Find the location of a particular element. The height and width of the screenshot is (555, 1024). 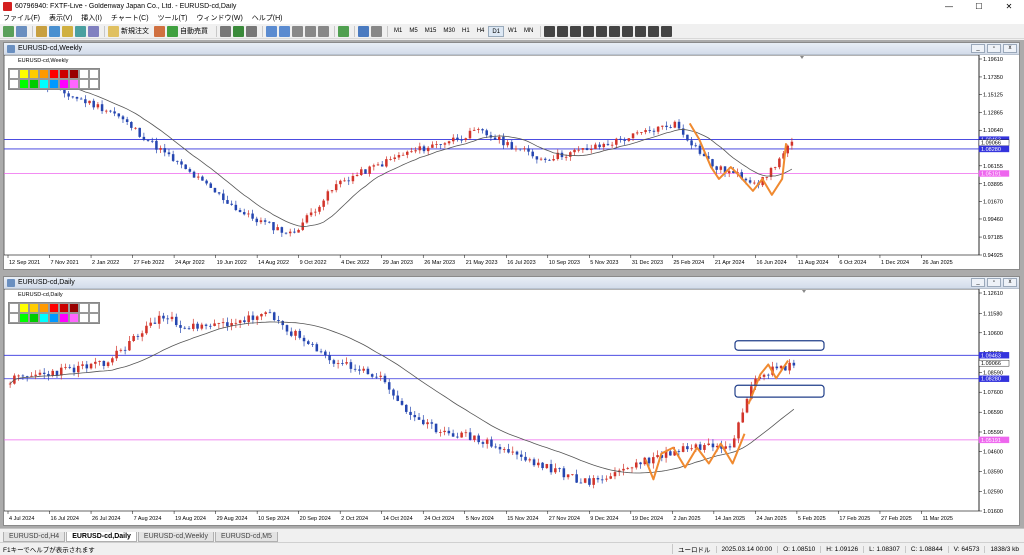

label-tool-icon is located at coordinates (654, 31).